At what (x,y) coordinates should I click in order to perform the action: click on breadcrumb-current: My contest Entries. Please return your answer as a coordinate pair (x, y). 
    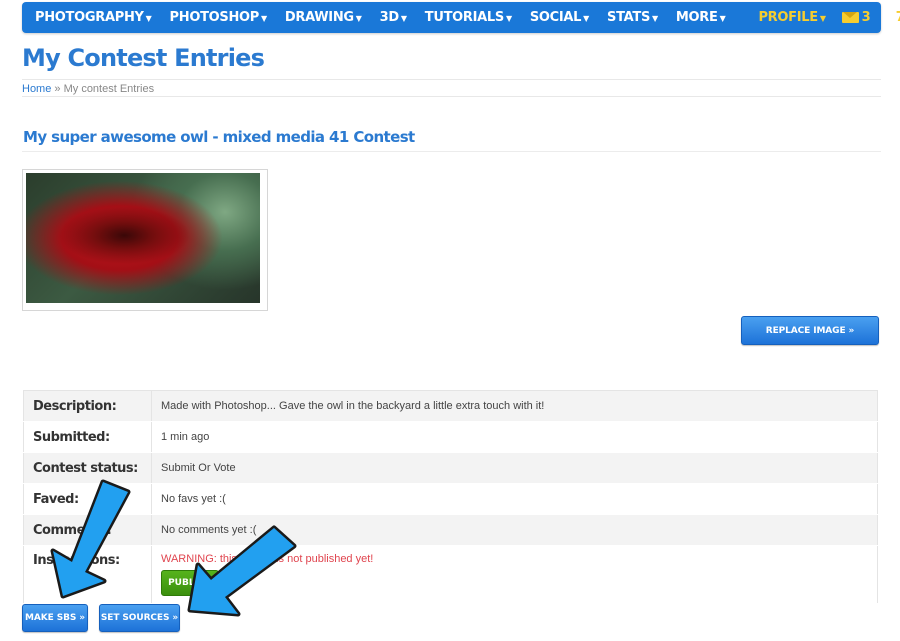
    Looking at the image, I should click on (109, 89).